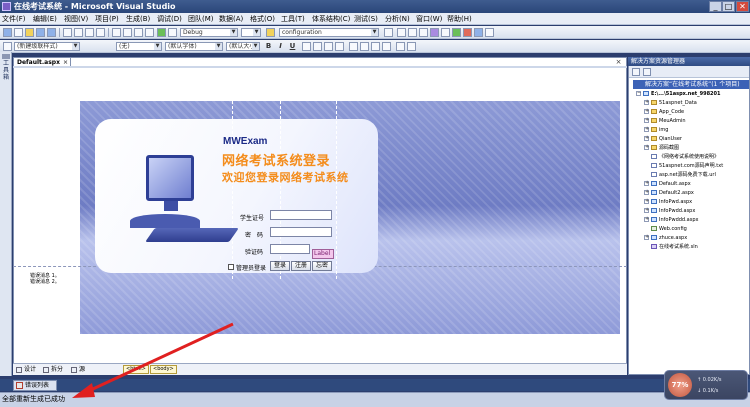 The width and height of the screenshot is (750, 407). Describe the element at coordinates (696, 184) in the screenshot. I see `tree-item: + Default.aspx` at that location.